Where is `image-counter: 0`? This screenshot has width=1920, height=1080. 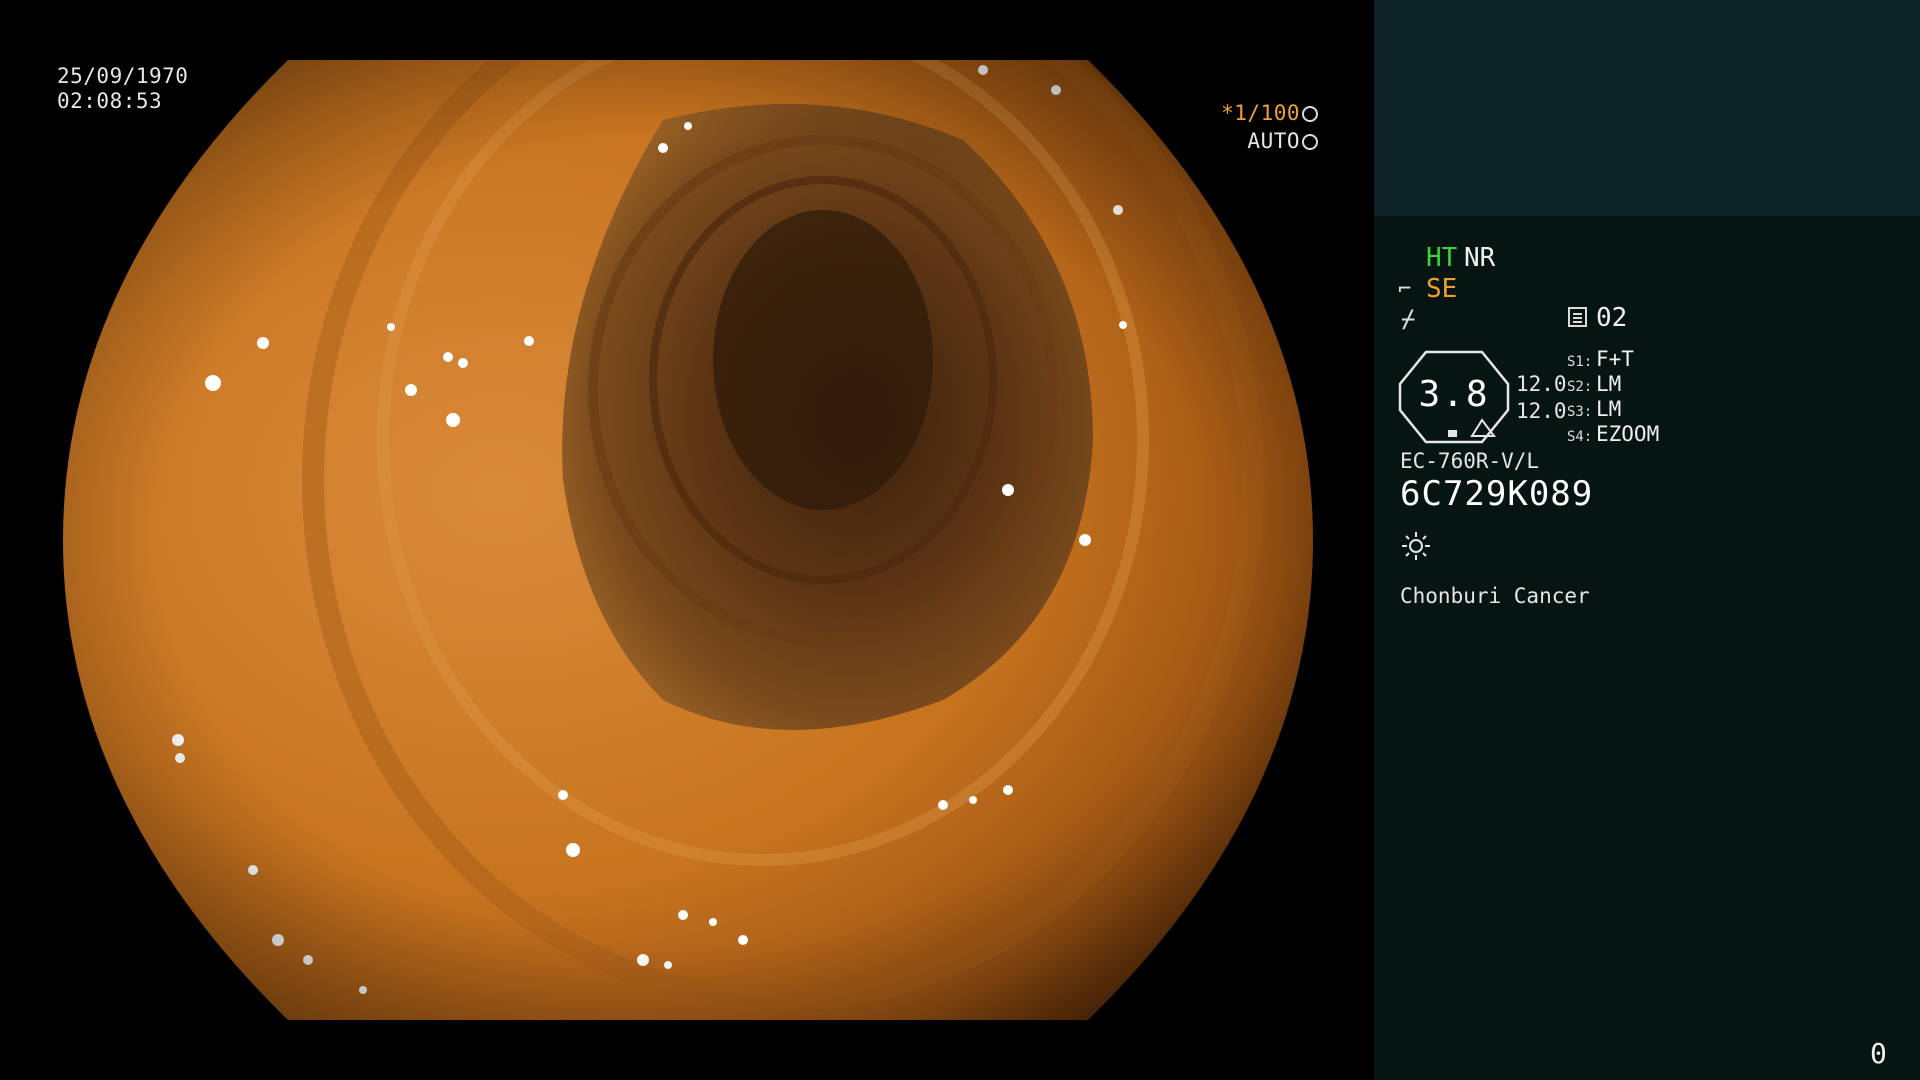 image-counter: 0 is located at coordinates (1878, 1053).